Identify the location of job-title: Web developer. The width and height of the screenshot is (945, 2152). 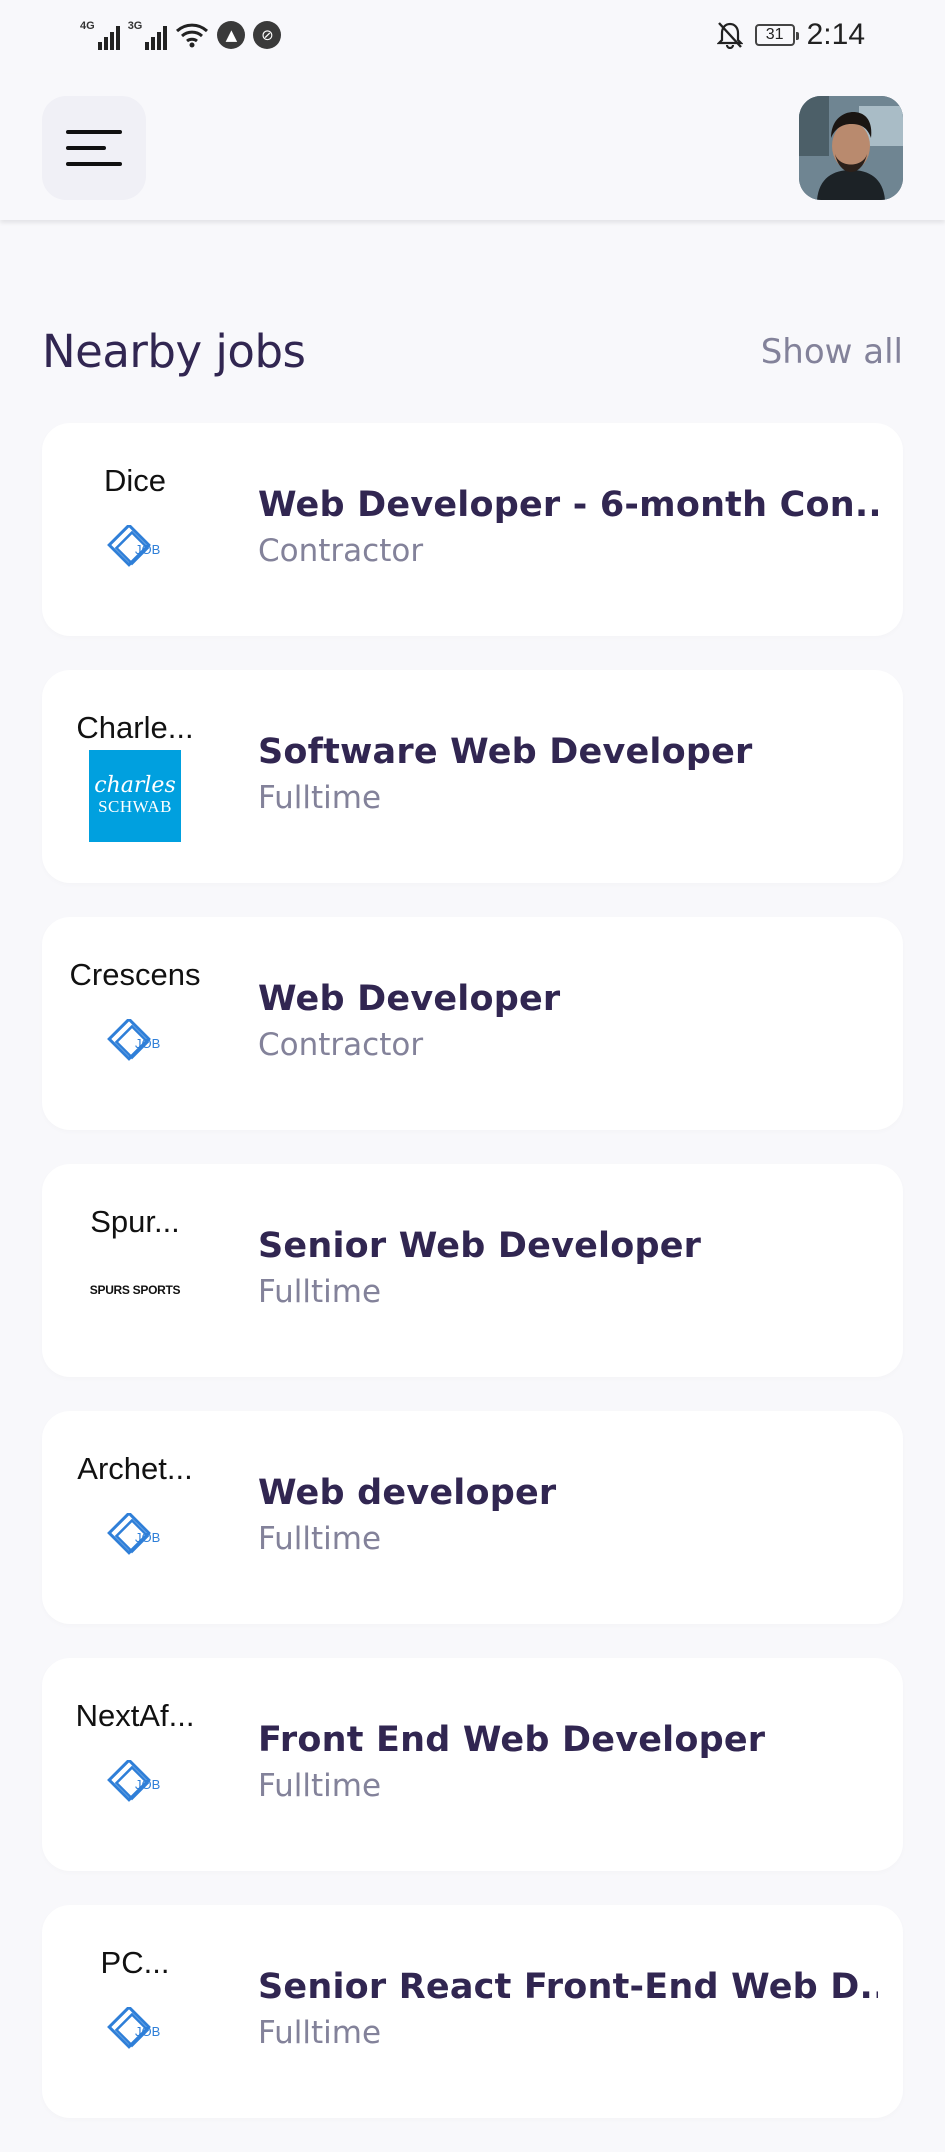
(407, 1493).